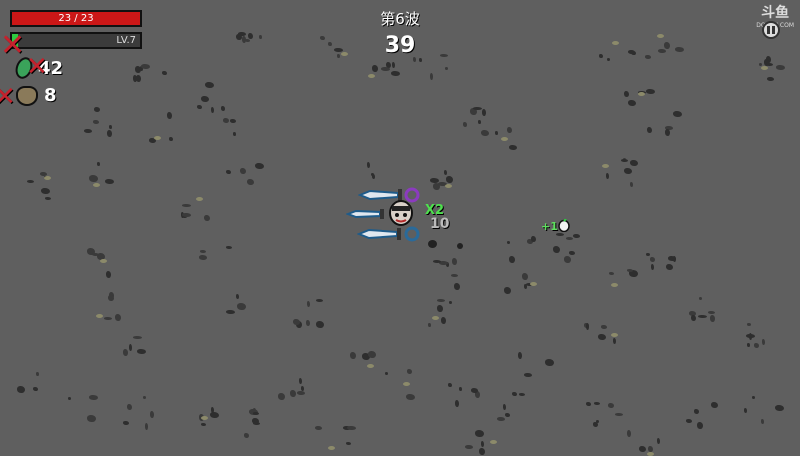 Image resolution: width=800 pixels, height=456 pixels. Describe the element at coordinates (549, 226) in the screenshot. I see `heal-number: +1` at that location.